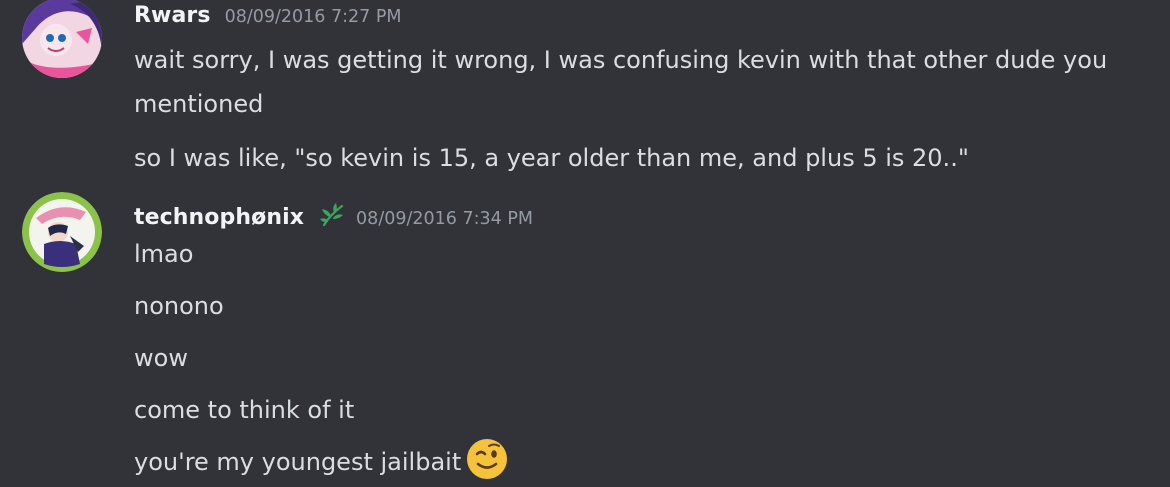 The height and width of the screenshot is (487, 1170). What do you see at coordinates (161, 358) in the screenshot?
I see `message-text: wow` at bounding box center [161, 358].